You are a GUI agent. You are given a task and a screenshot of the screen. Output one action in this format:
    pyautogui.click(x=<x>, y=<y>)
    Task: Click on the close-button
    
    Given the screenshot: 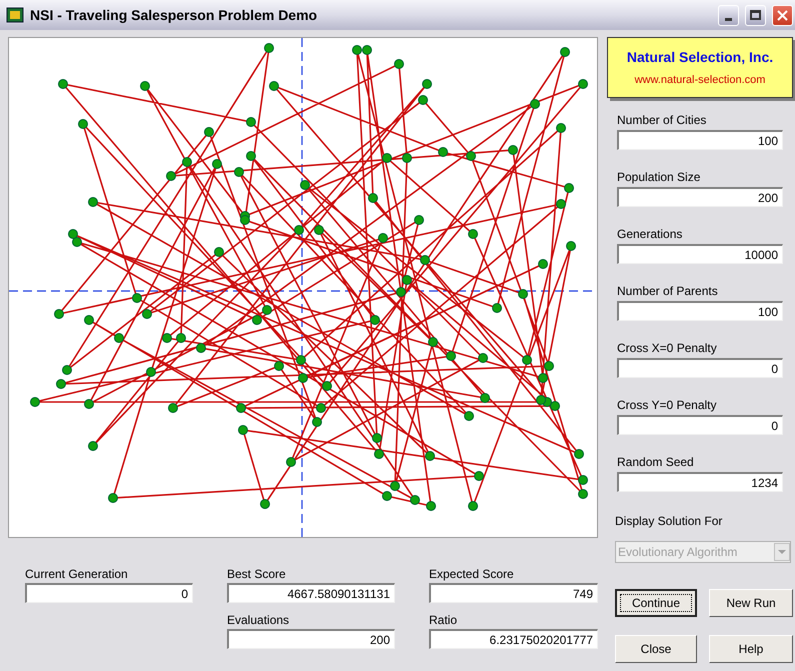 What is the action you would take?
    pyautogui.click(x=782, y=15)
    